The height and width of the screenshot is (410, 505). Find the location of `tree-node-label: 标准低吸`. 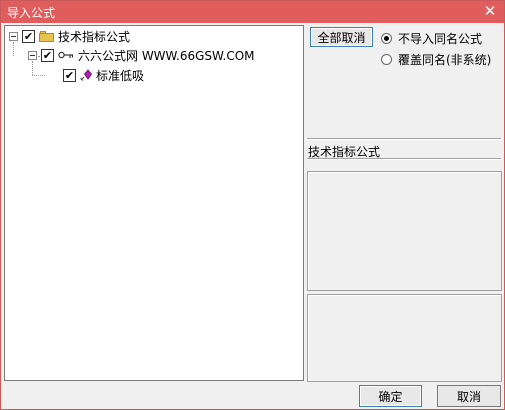

tree-node-label: 标准低吸 is located at coordinates (120, 75).